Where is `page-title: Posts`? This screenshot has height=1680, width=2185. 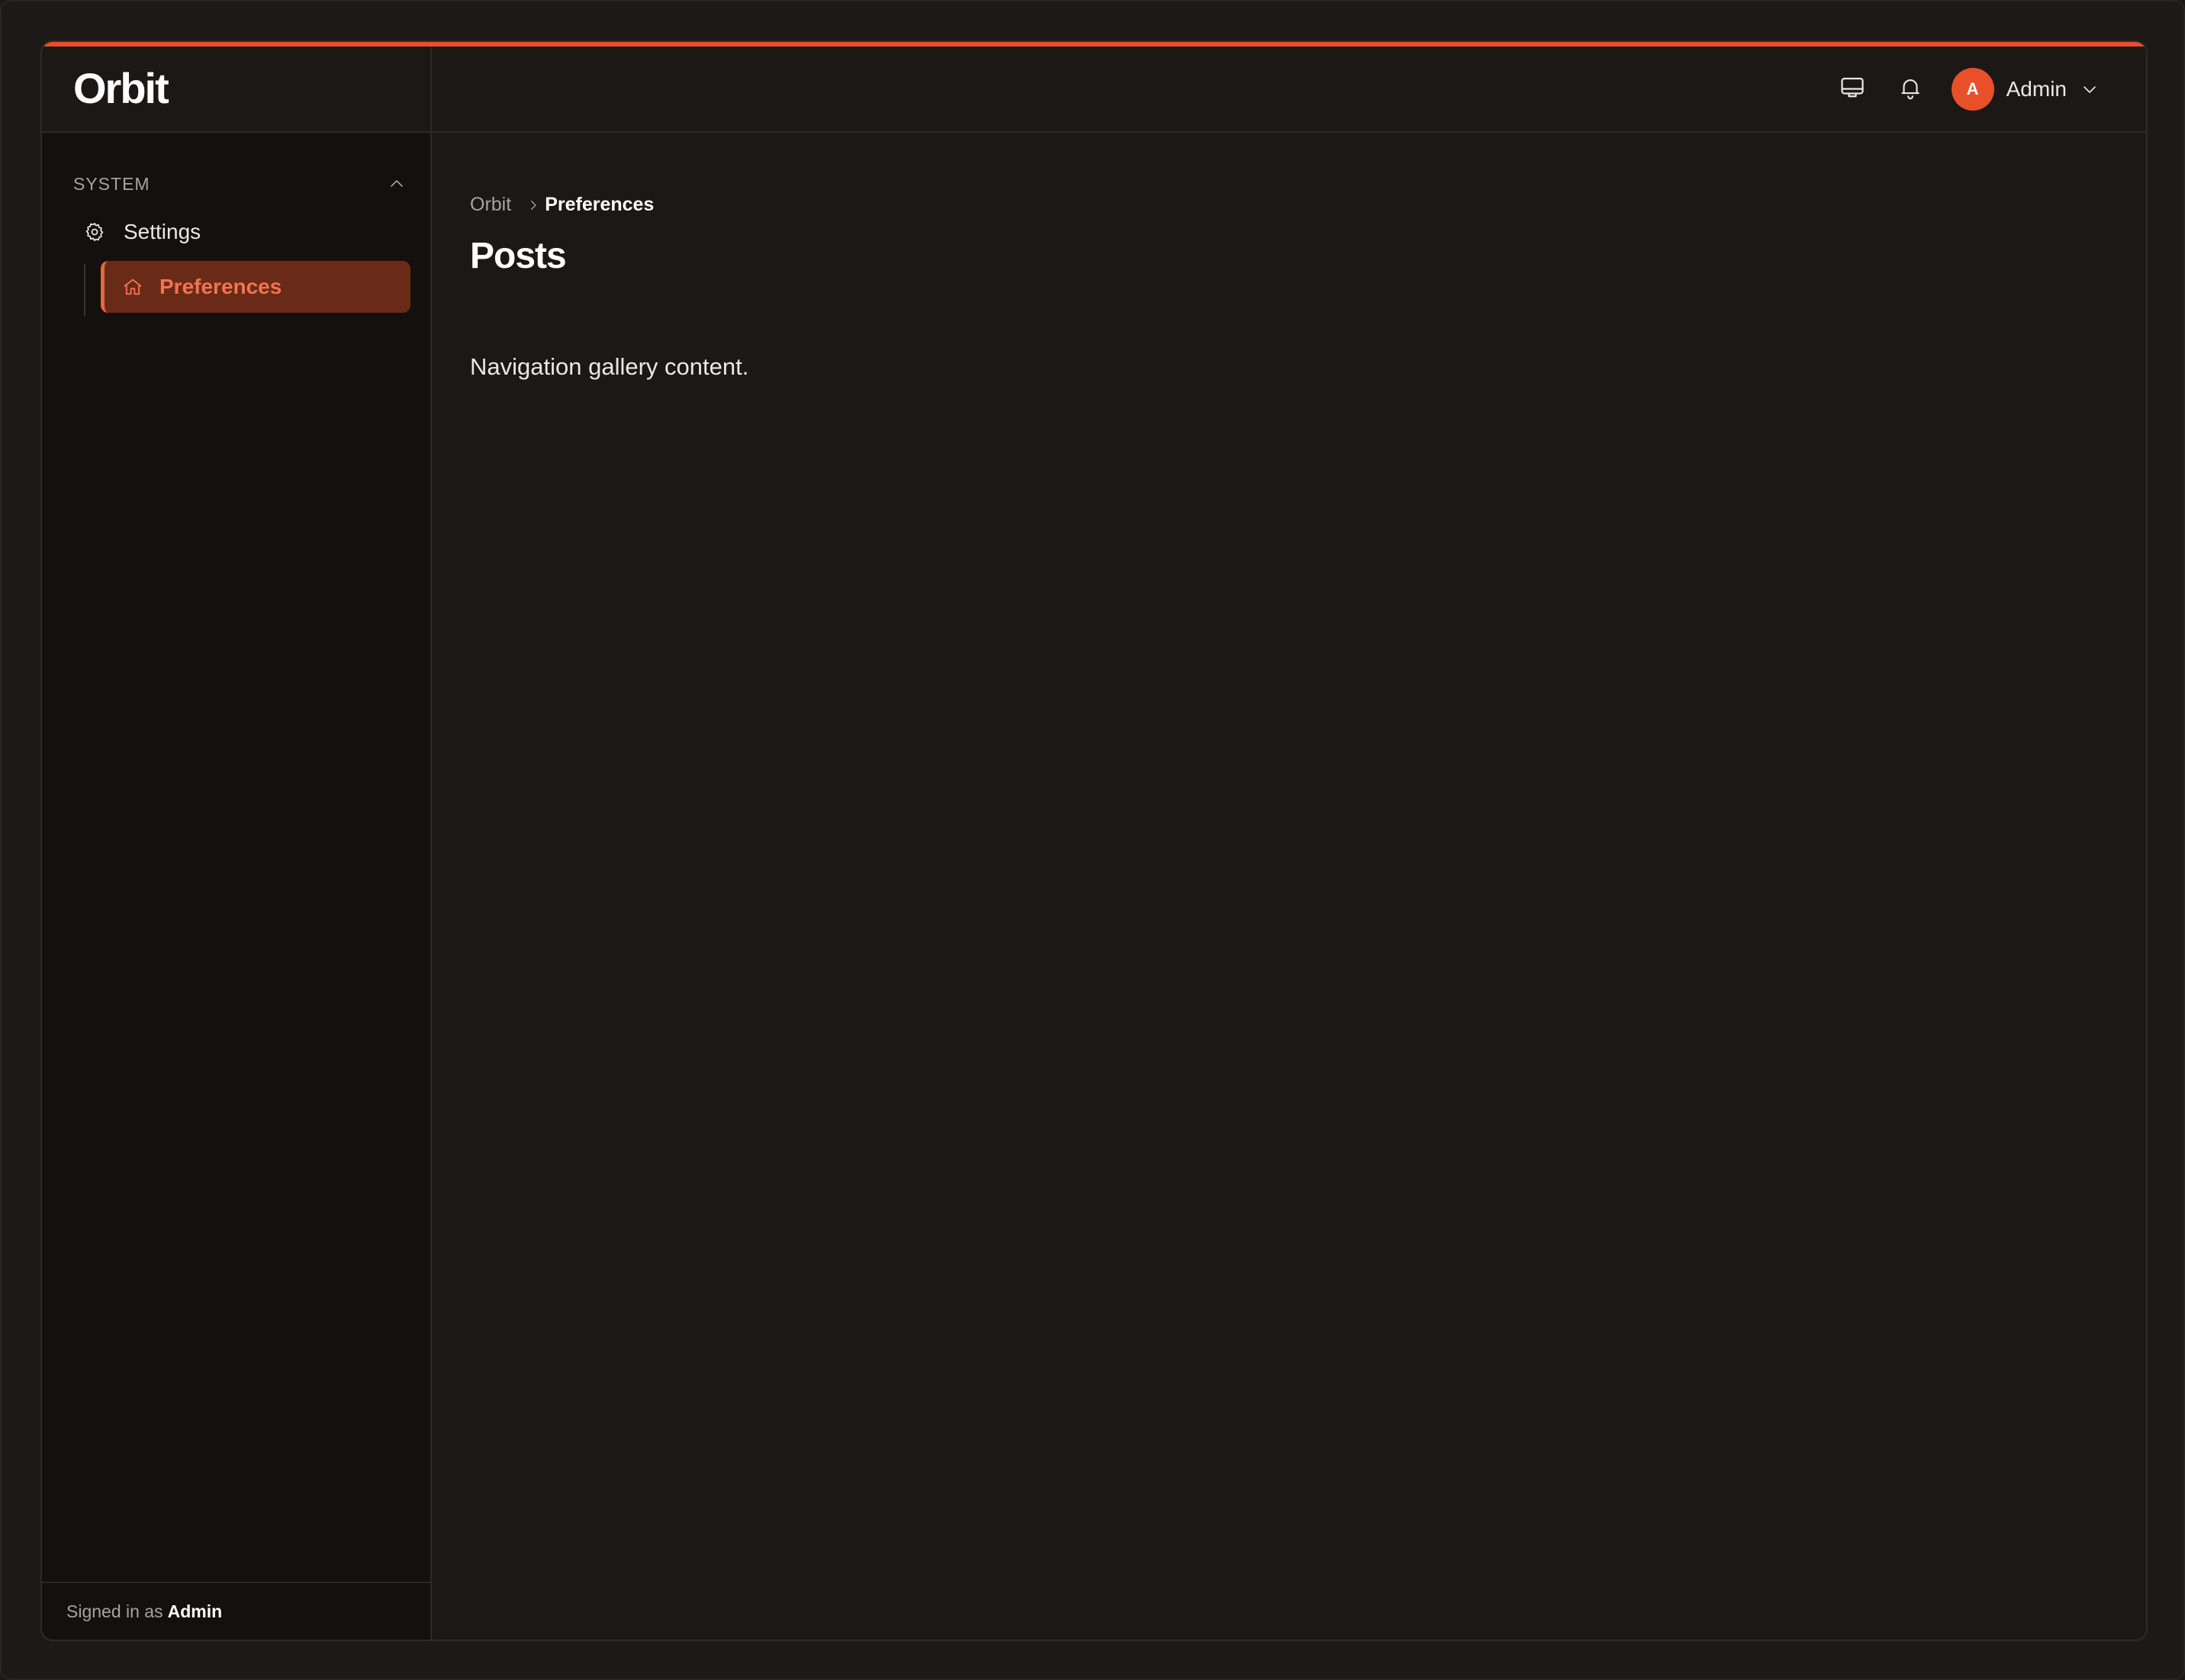
page-title: Posts is located at coordinates (518, 256).